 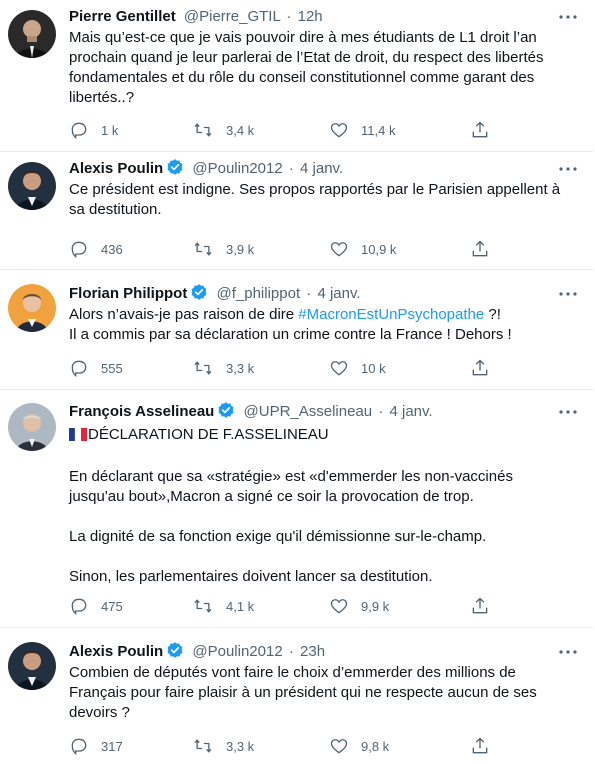 I want to click on like-count: 10,9 k, so click(x=379, y=249).